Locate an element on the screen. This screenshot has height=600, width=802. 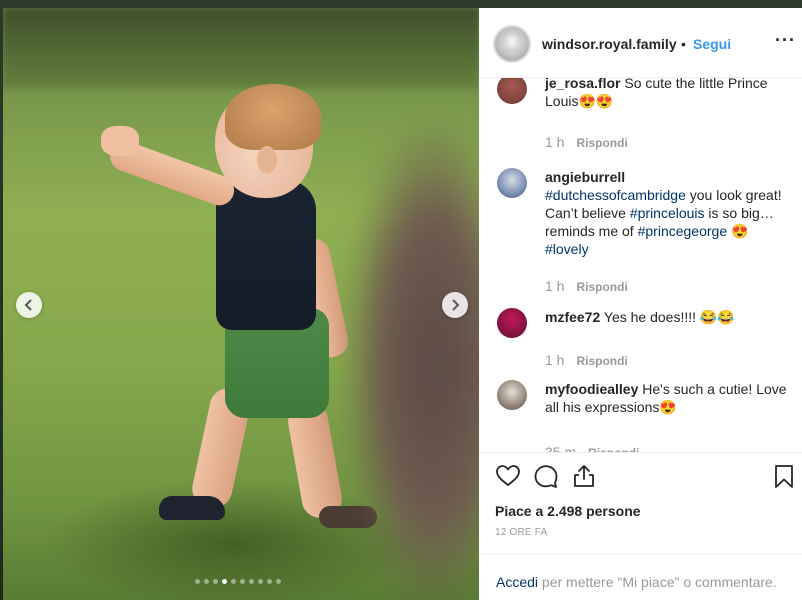
comment-text: mzfee72 Yes he does!!!! 😂😂 is located at coordinates (667, 317).